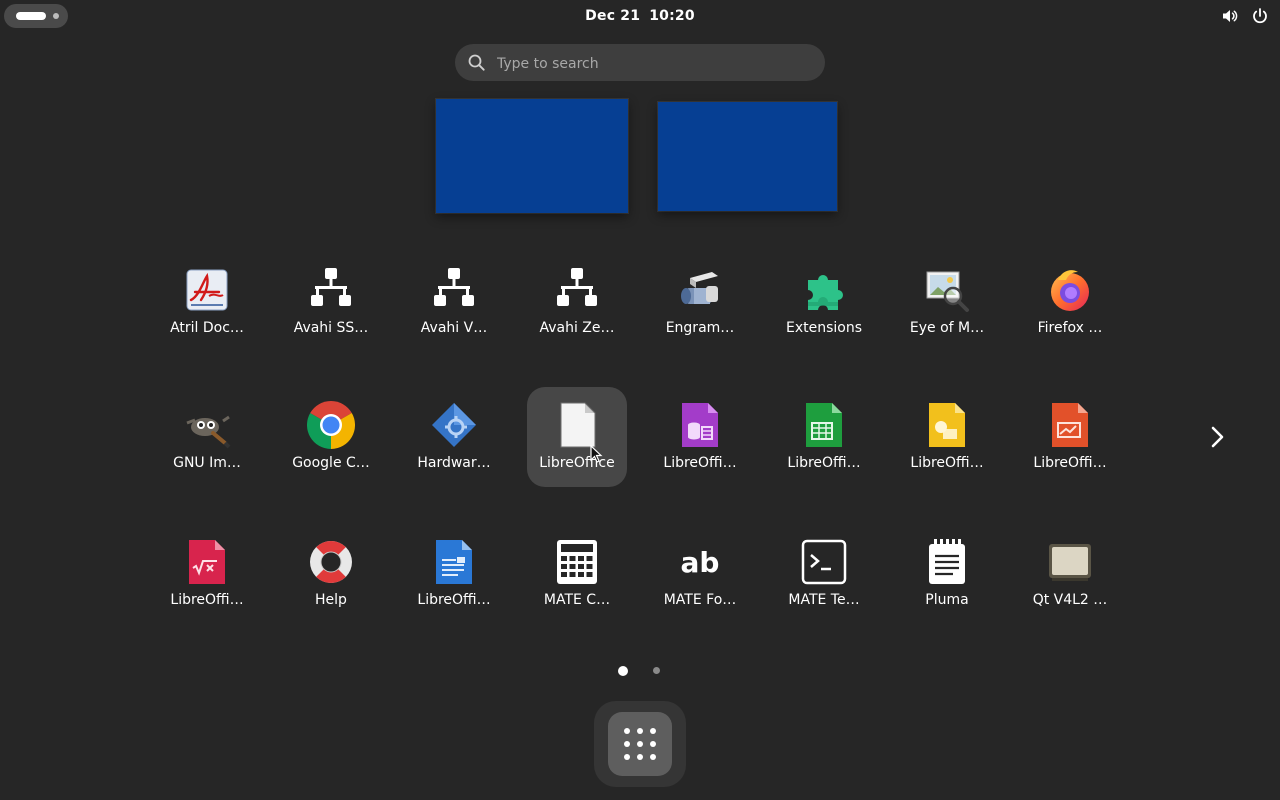 The image size is (1280, 800). What do you see at coordinates (1217, 437) in the screenshot?
I see `next-page-chevron-icon` at bounding box center [1217, 437].